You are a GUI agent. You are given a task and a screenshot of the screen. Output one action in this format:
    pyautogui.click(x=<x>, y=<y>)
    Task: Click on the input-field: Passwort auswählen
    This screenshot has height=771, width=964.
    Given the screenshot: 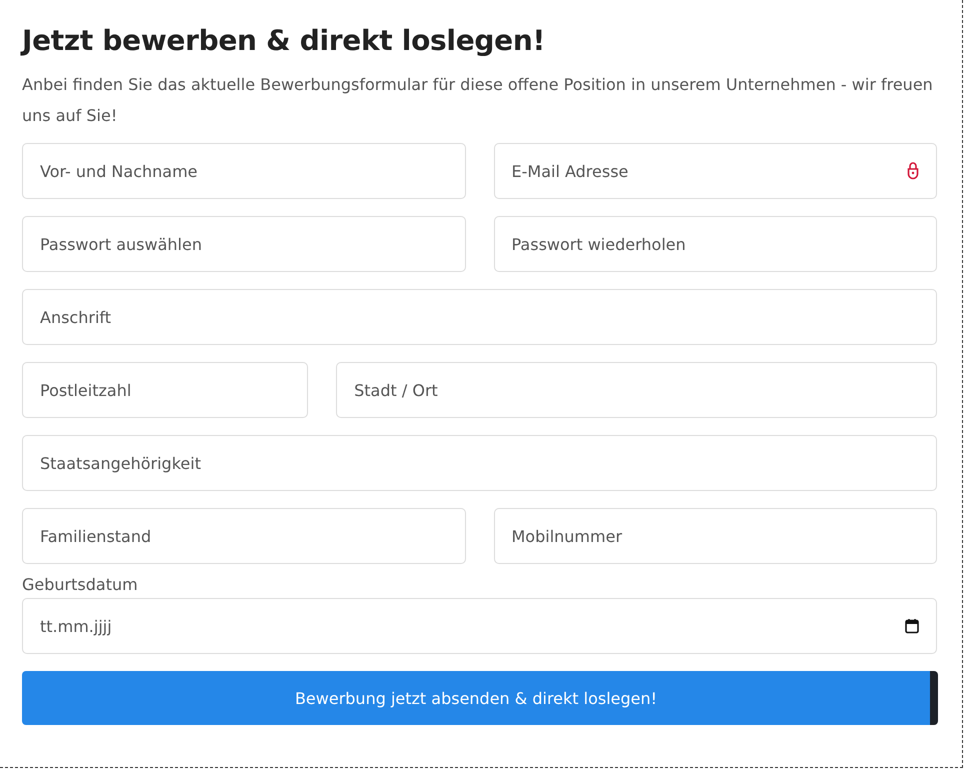 What is the action you would take?
    pyautogui.click(x=244, y=244)
    